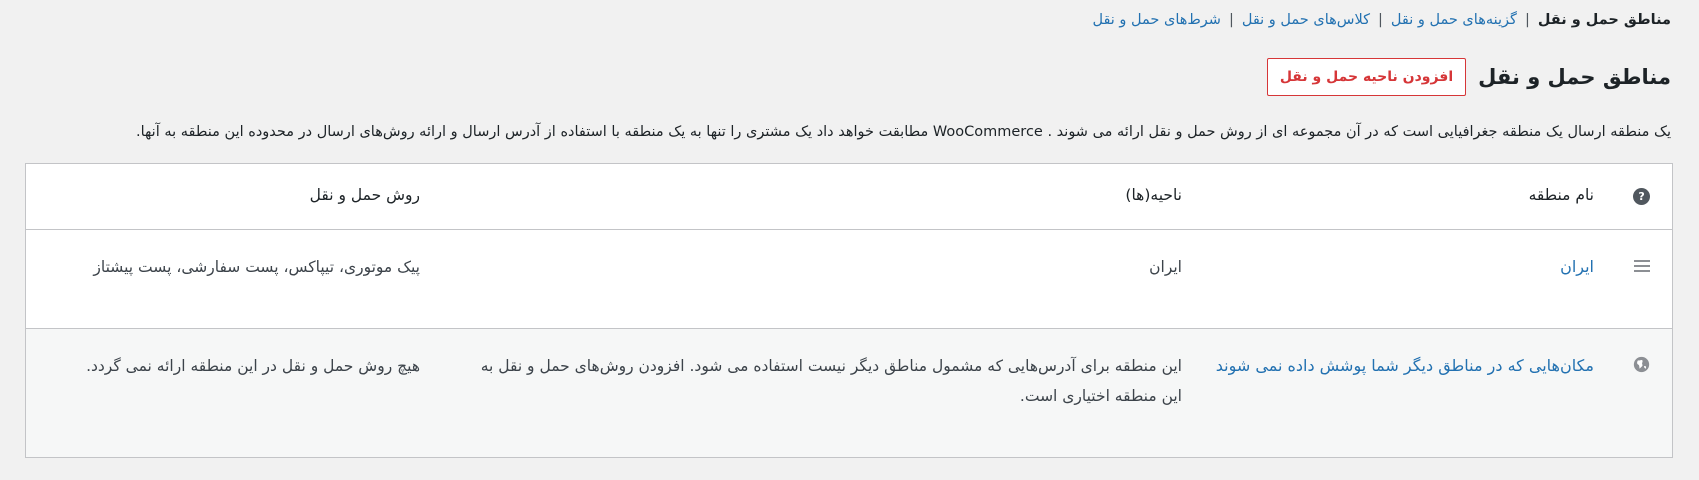  What do you see at coordinates (1561, 195) in the screenshot?
I see `column-header-zone-name: نام منطقه` at bounding box center [1561, 195].